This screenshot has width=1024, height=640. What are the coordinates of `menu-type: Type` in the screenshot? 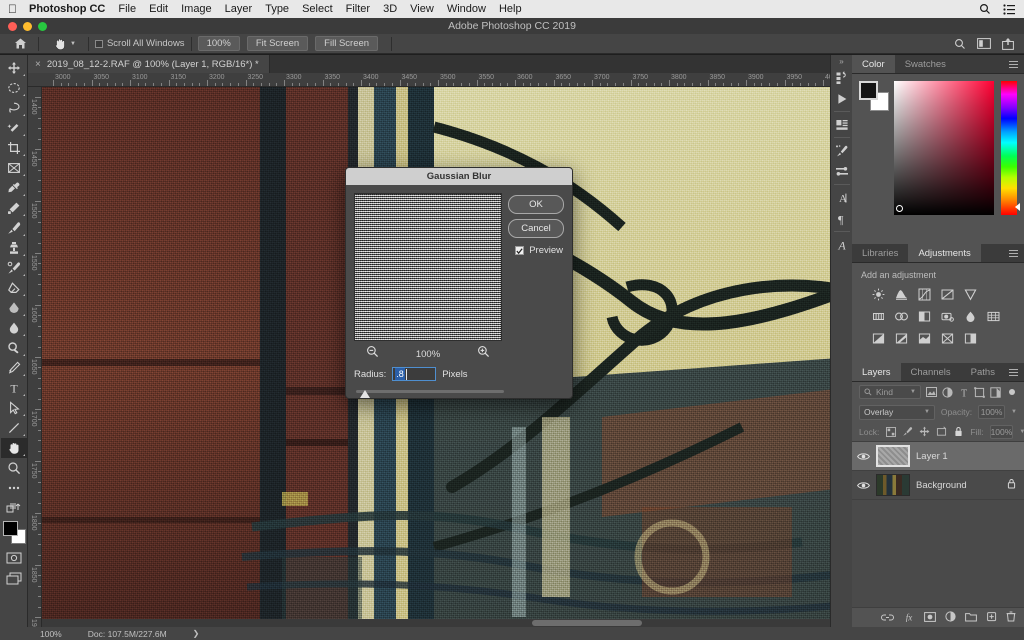 It's located at (277, 9).